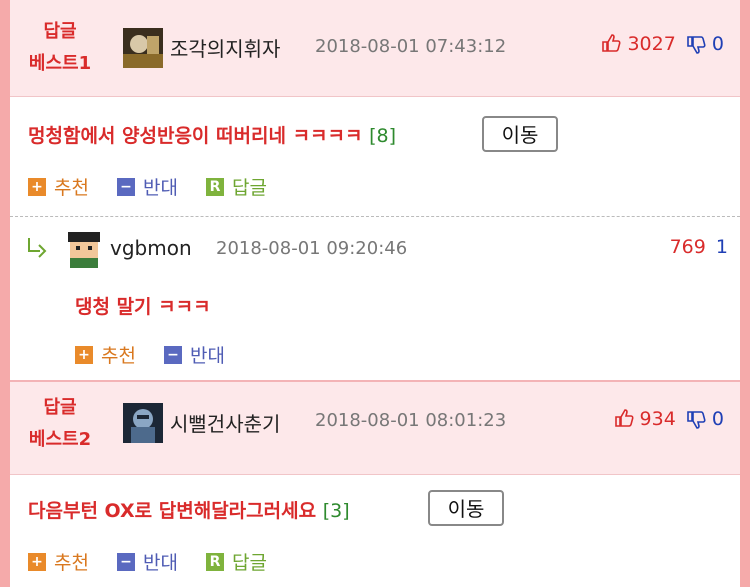 The height and width of the screenshot is (587, 750). I want to click on best-label-line2: 베스트2, so click(60, 439).